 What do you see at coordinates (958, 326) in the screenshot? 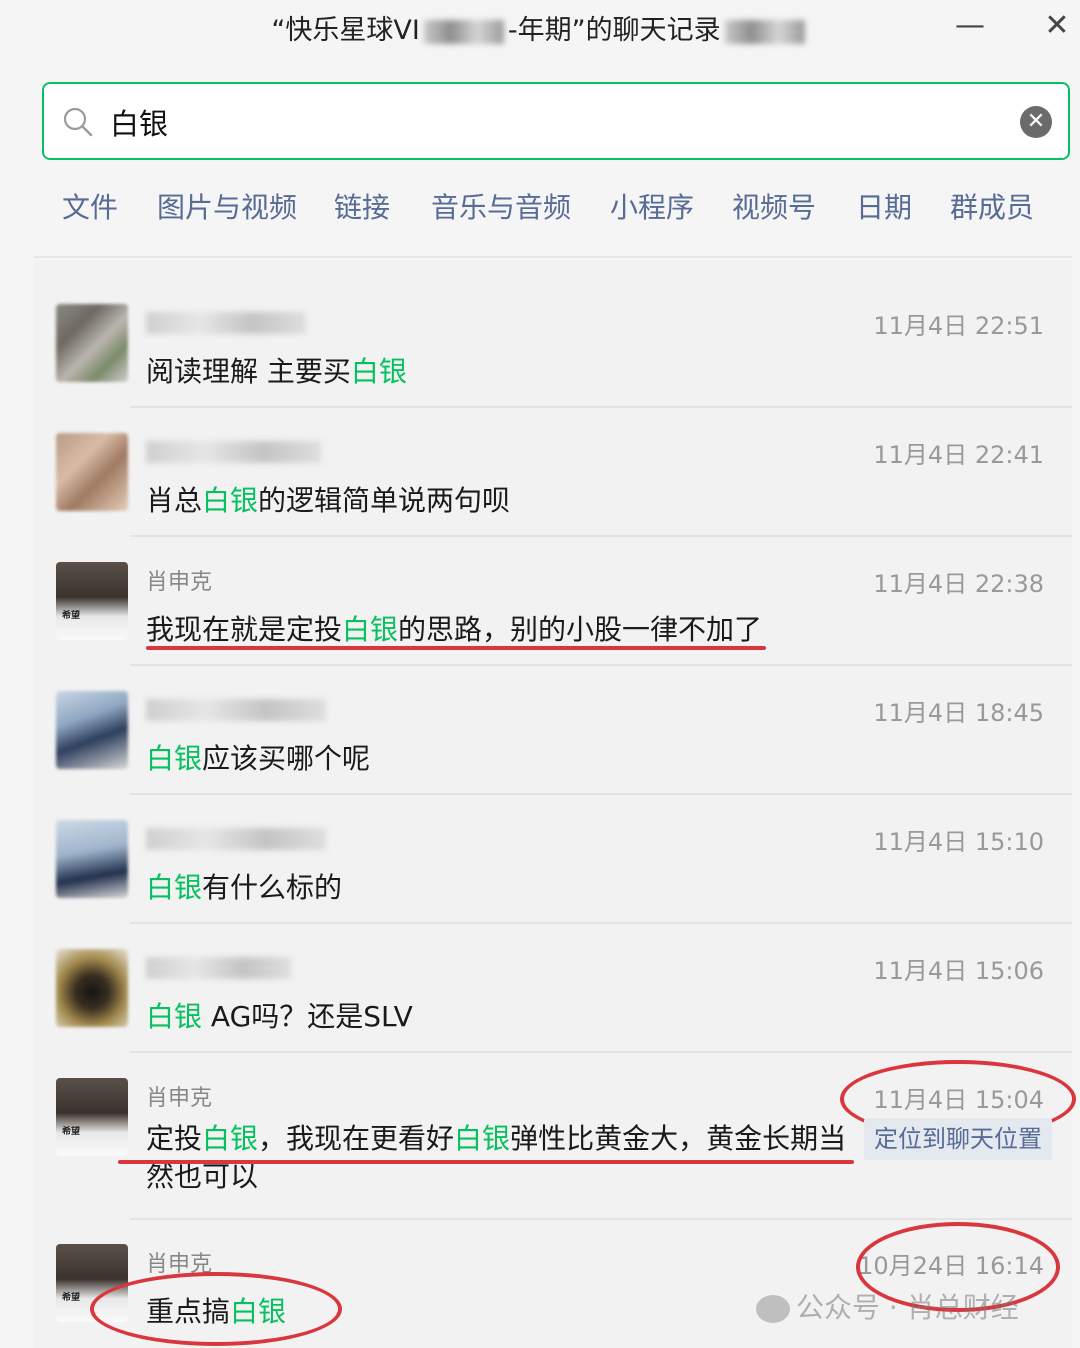
I see `message-time: 11月4日 22:51` at bounding box center [958, 326].